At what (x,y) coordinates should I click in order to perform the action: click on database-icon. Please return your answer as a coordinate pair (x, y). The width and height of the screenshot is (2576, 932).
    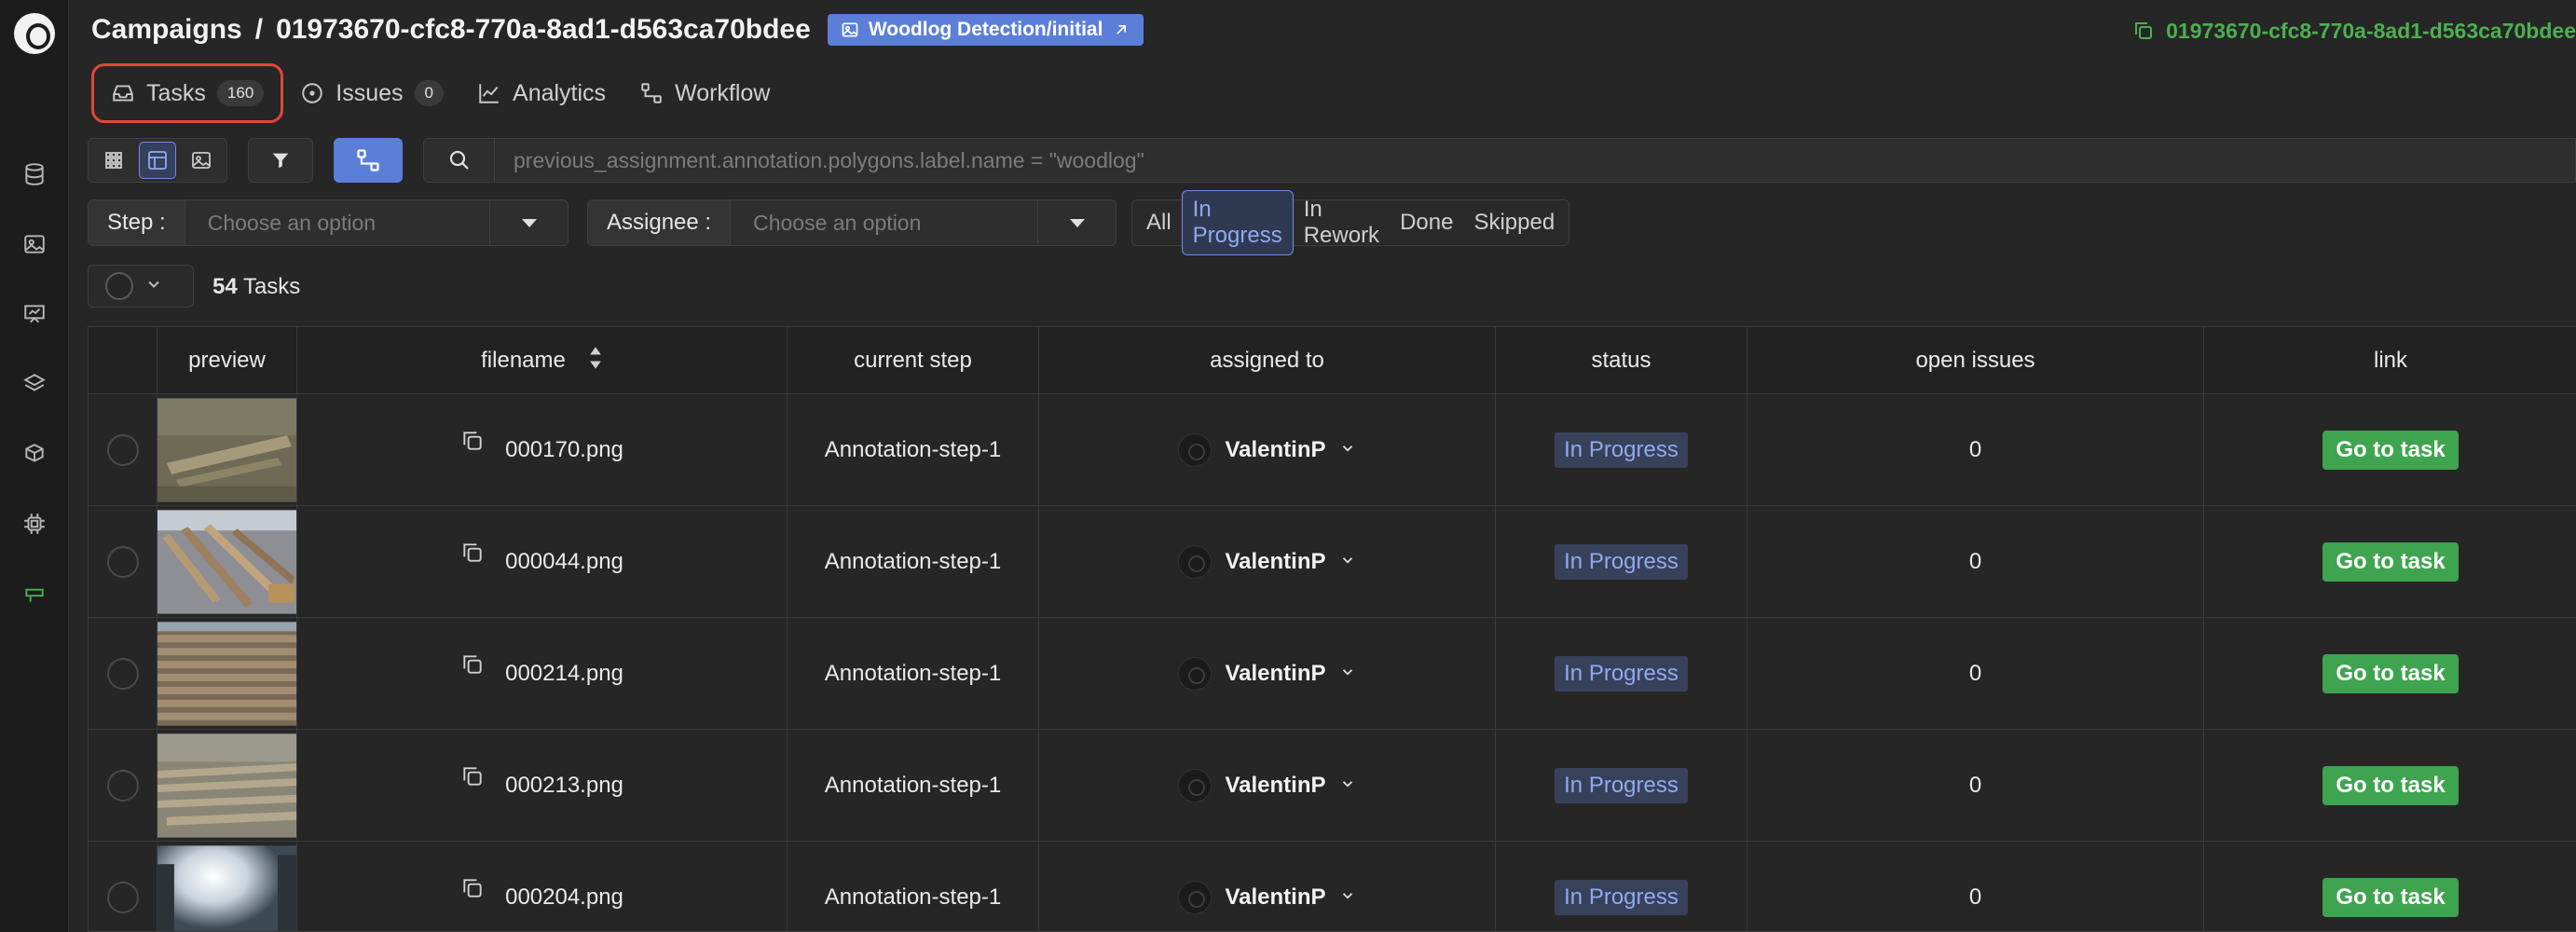
    Looking at the image, I should click on (34, 174).